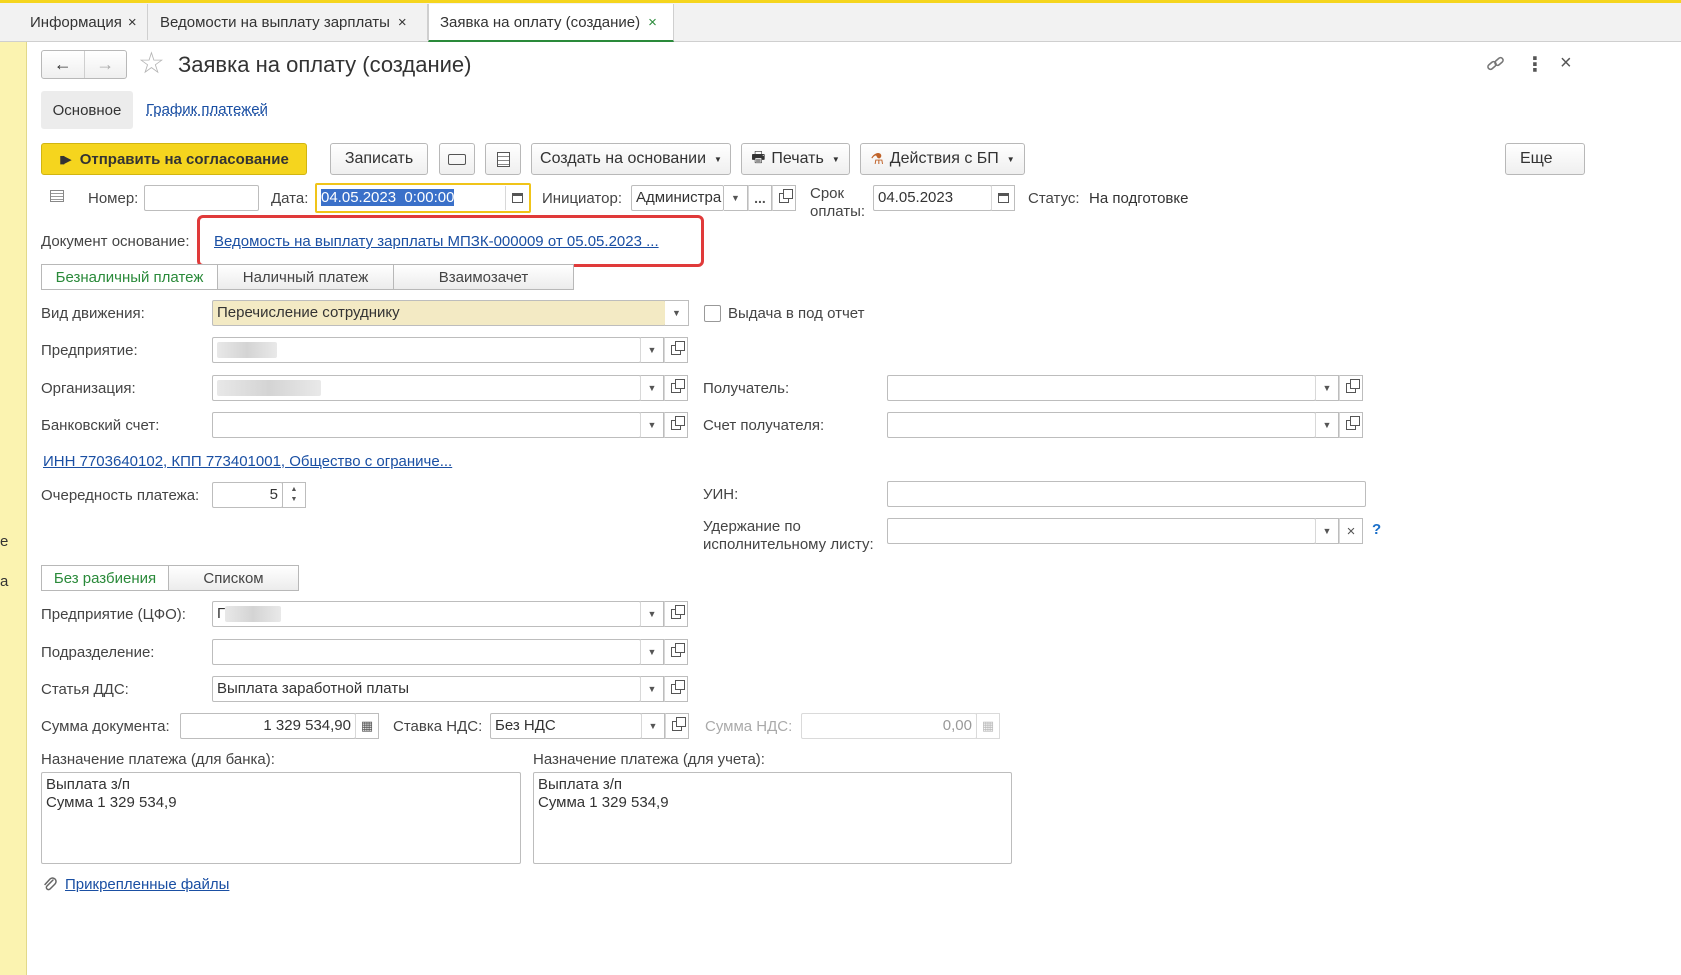 This screenshot has height=975, width=1681. What do you see at coordinates (88, 388) in the screenshot?
I see `organization-label: Организация:` at bounding box center [88, 388].